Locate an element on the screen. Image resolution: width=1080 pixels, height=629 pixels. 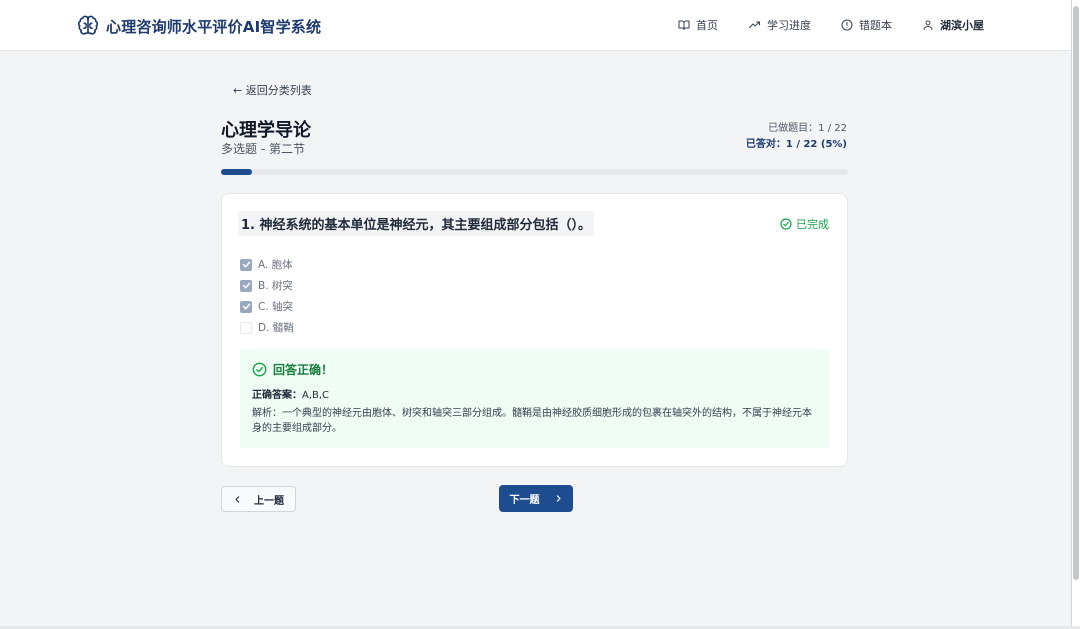
back-link-label: ← 返回分类列表 is located at coordinates (272, 90).